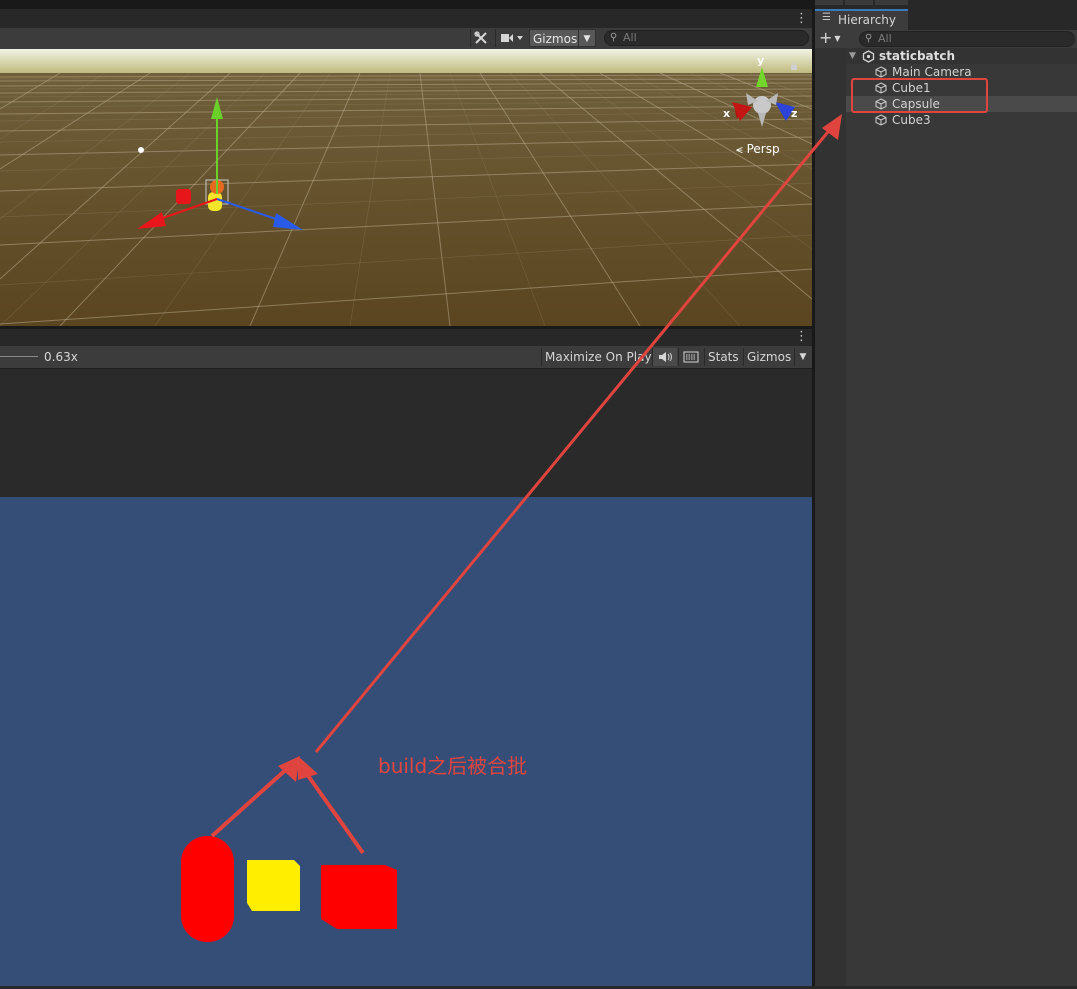 This screenshot has width=1077, height=989. I want to click on hierarchy-tab-label: Hierarchy, so click(867, 20).